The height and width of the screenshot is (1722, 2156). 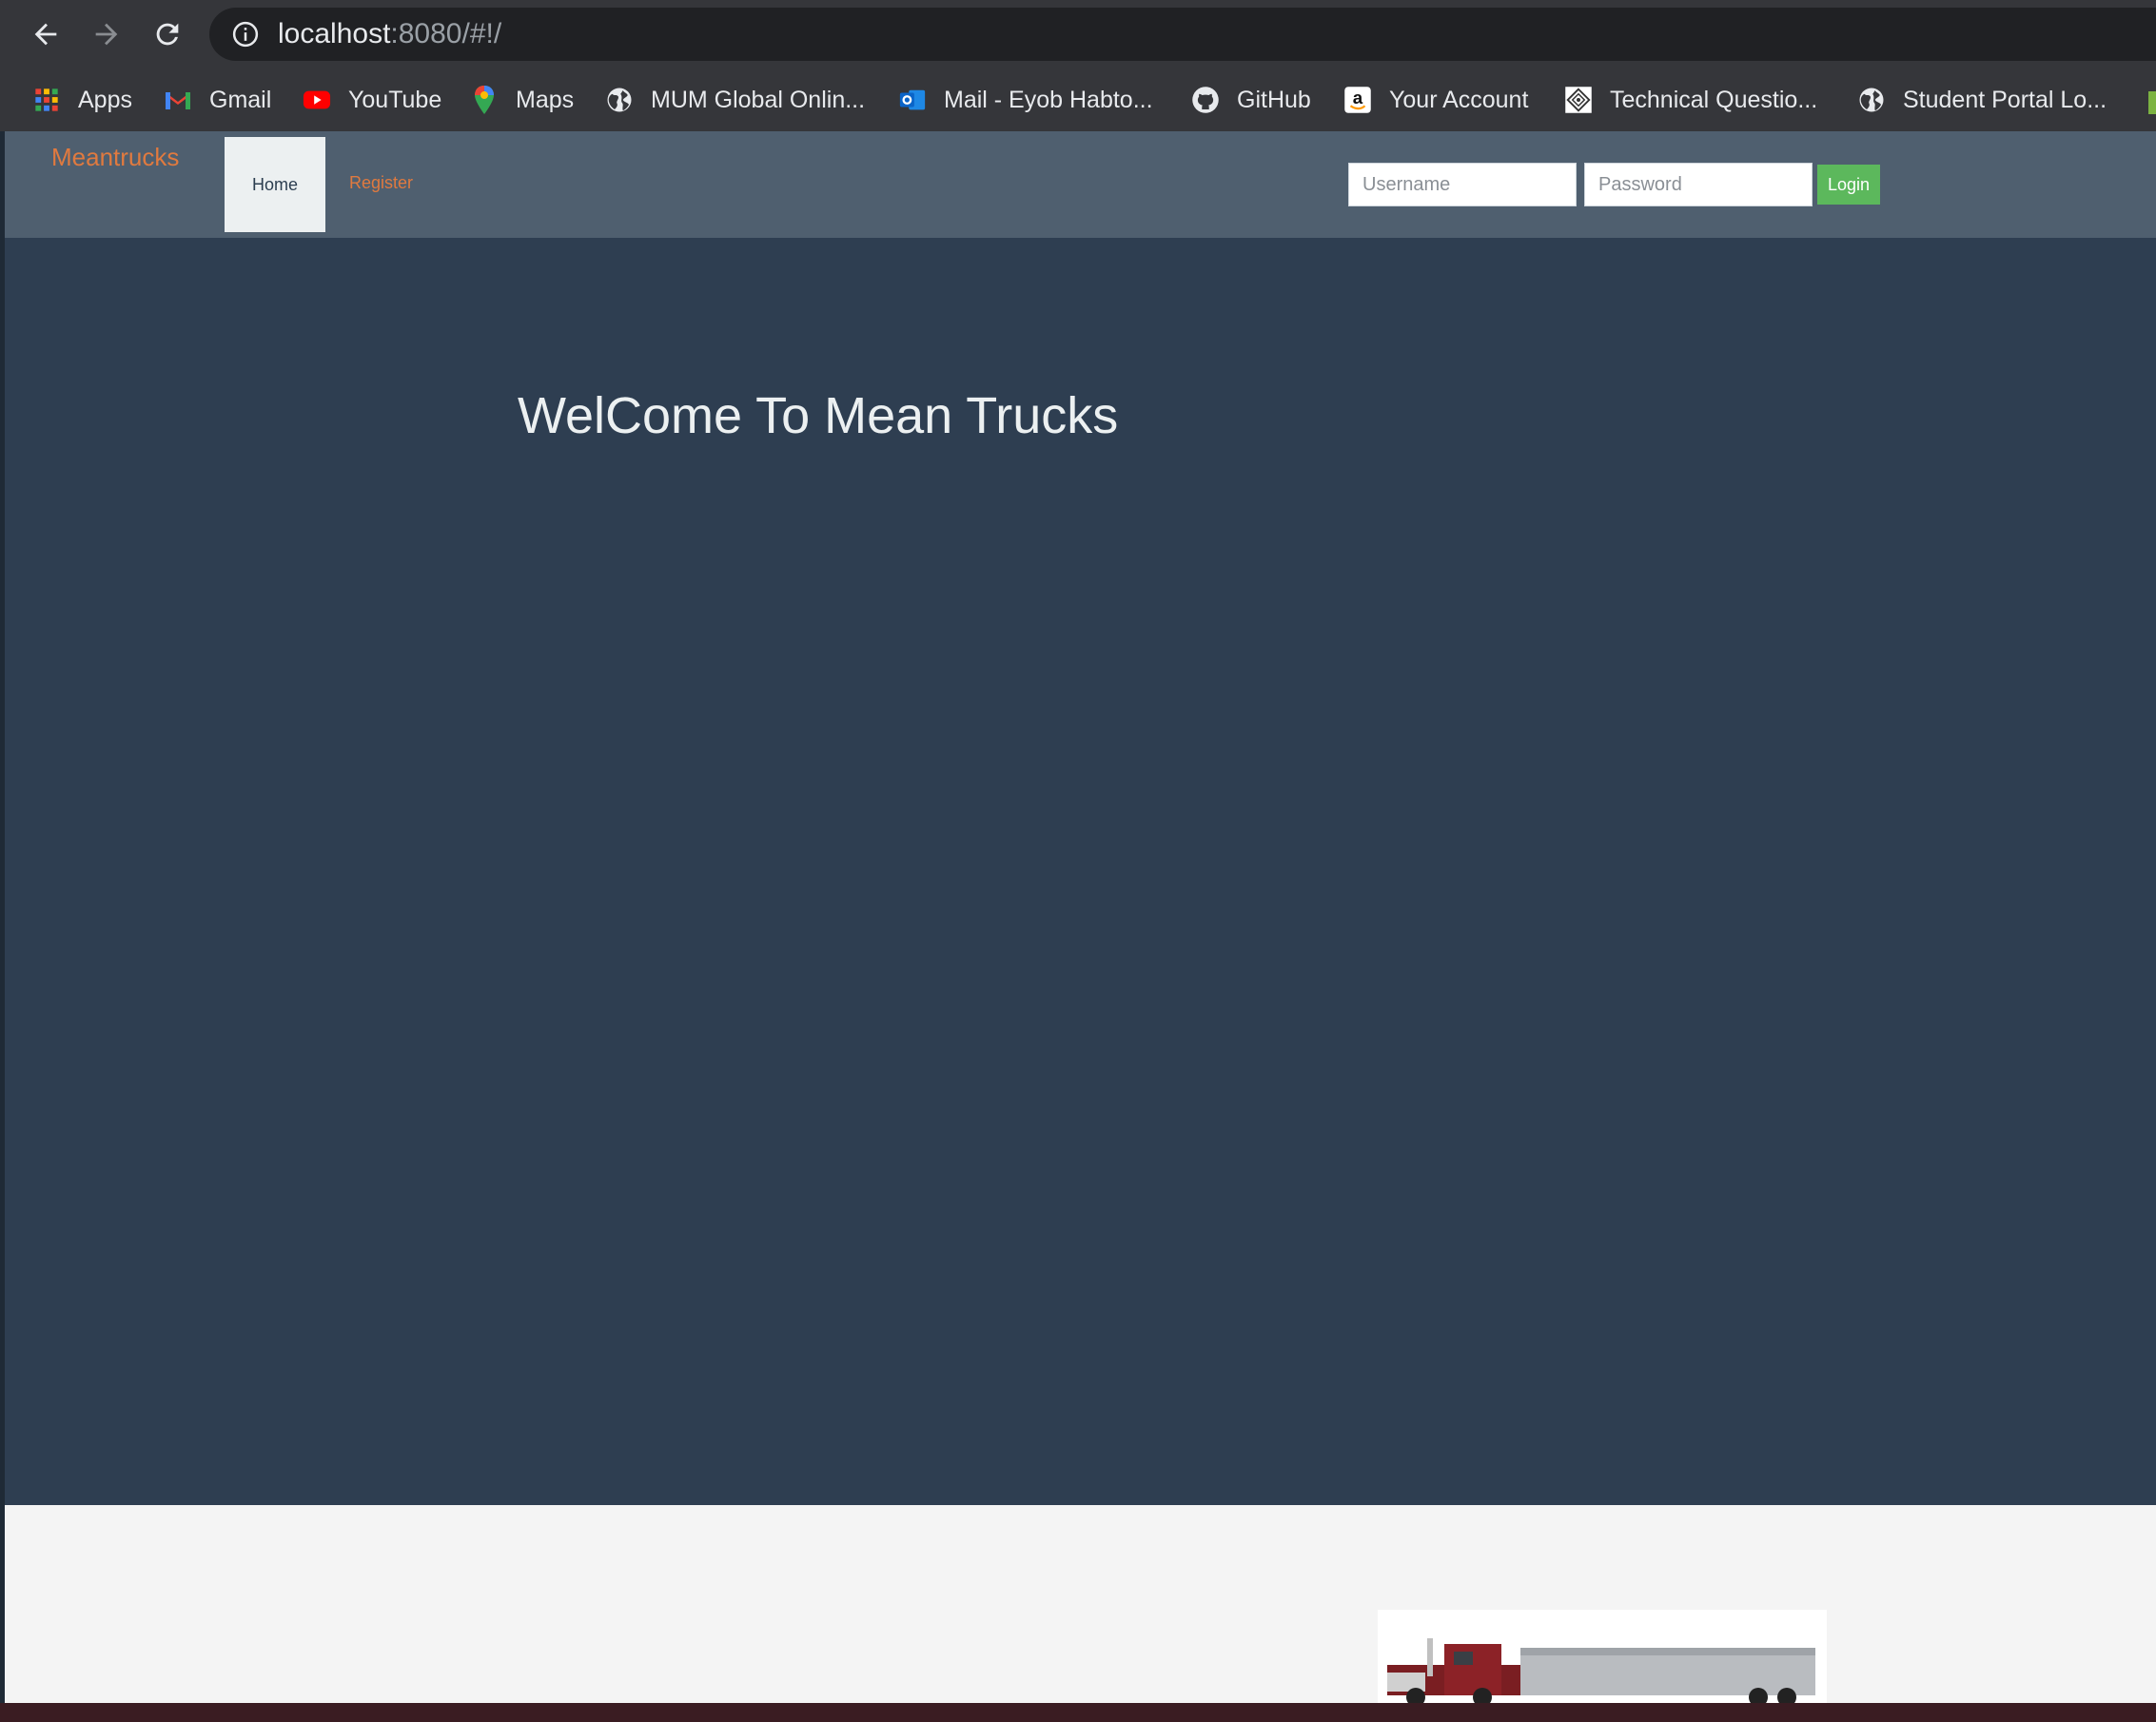 I want to click on bookmark-label: Maps, so click(x=545, y=99).